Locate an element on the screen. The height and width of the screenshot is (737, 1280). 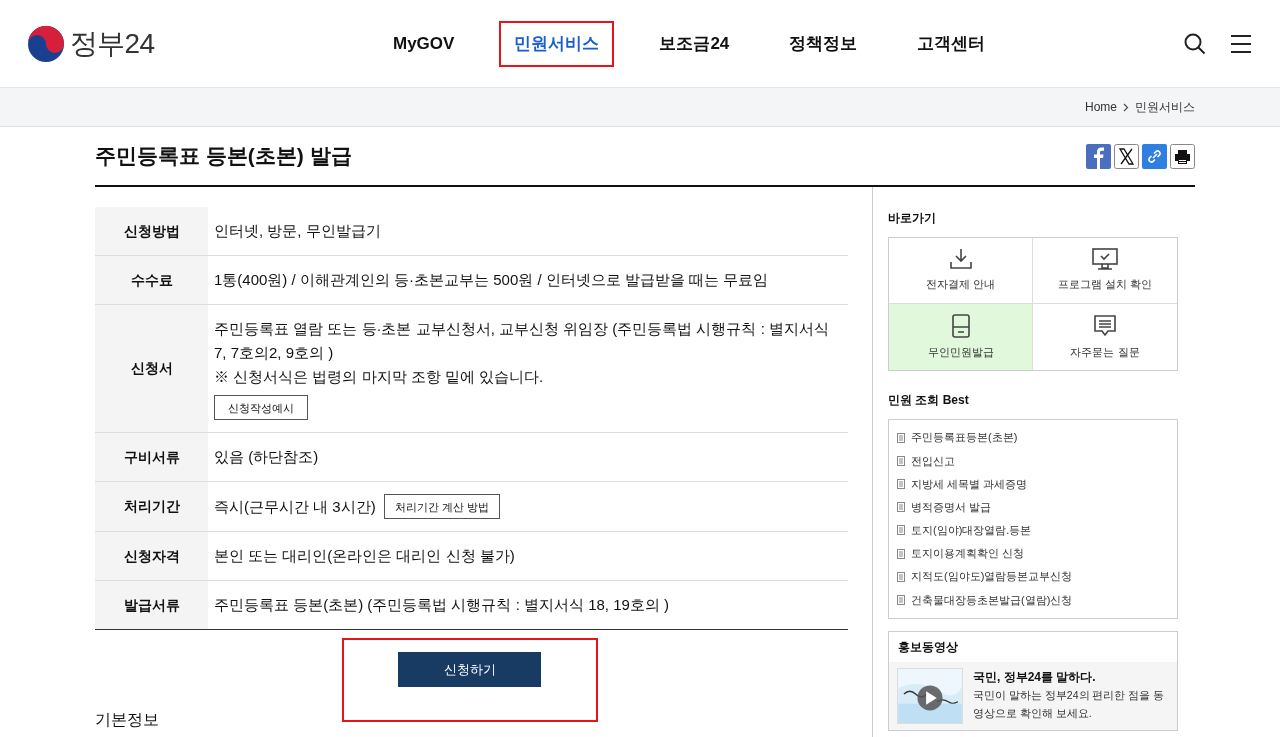
nav-tab: 보조금24 is located at coordinates (694, 43).